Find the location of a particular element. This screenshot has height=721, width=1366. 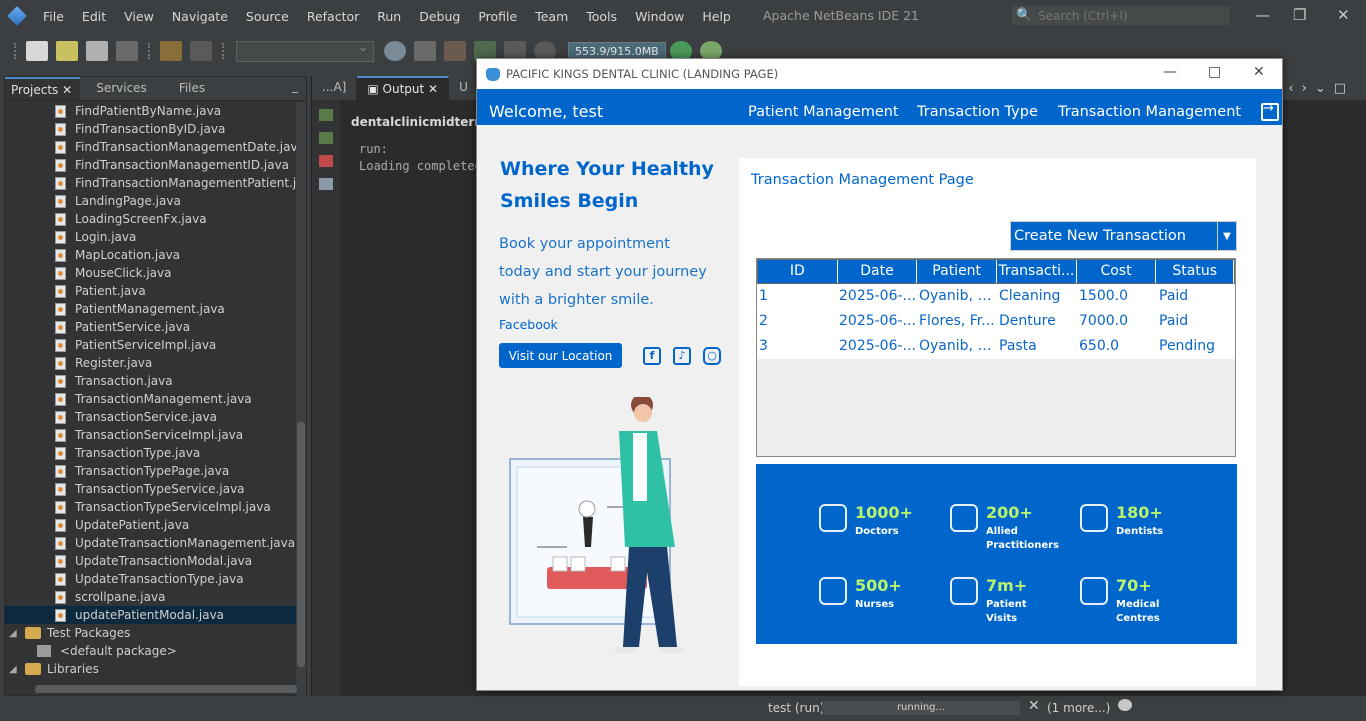

cancel-task-icon: ✕ is located at coordinates (1034, 706).